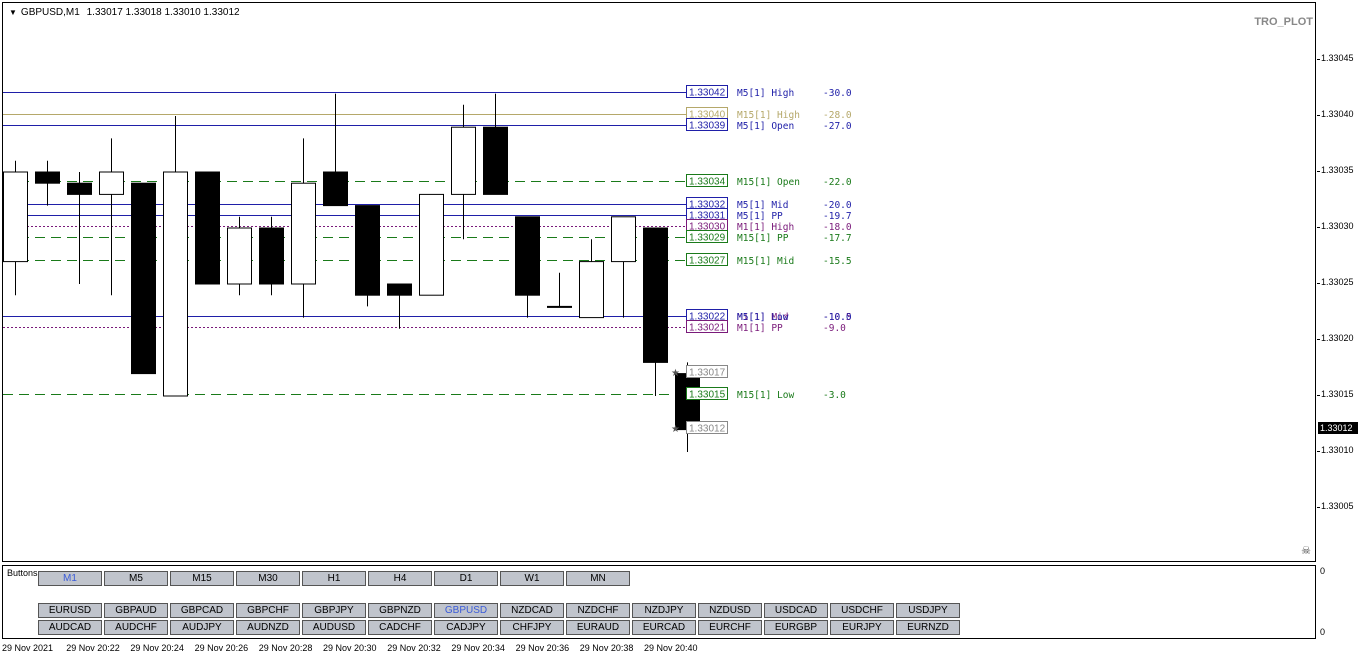 This screenshot has width=1362, height=660. I want to click on level-distance-label: -17.7, so click(837, 238).